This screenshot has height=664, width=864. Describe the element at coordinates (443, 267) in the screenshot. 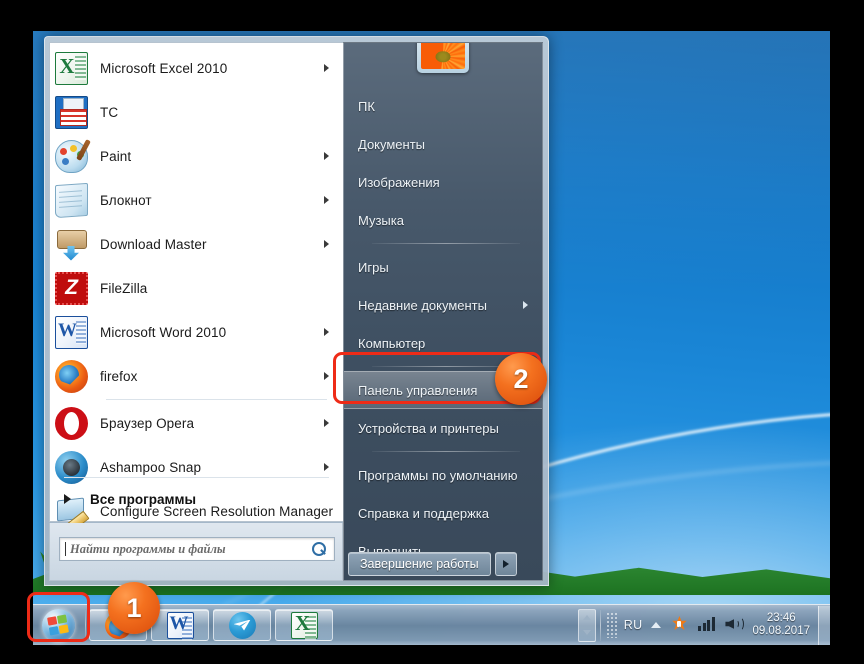

I see `place-item-5: Игры` at that location.